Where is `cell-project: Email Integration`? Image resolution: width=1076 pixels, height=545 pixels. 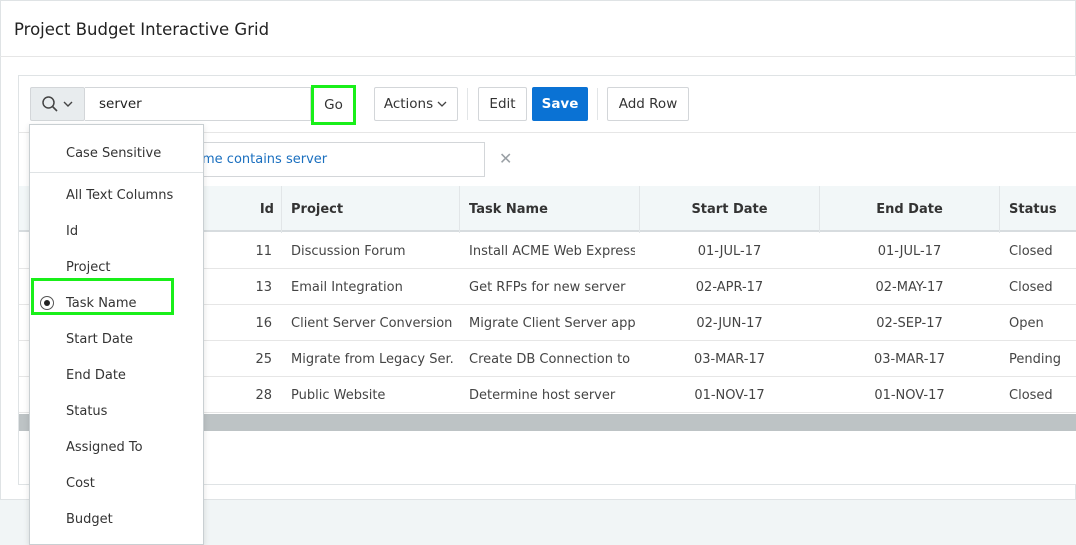 cell-project: Email Integration is located at coordinates (372, 287).